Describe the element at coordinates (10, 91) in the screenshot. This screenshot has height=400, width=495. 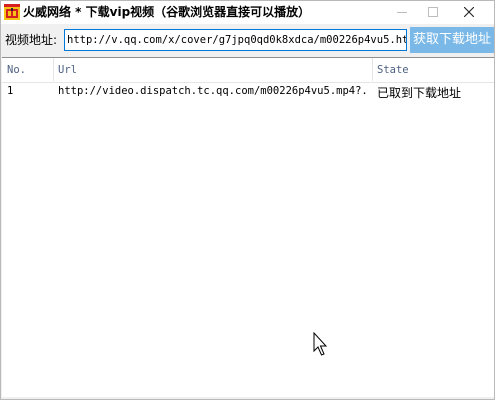
I see `row-number: 1` at that location.